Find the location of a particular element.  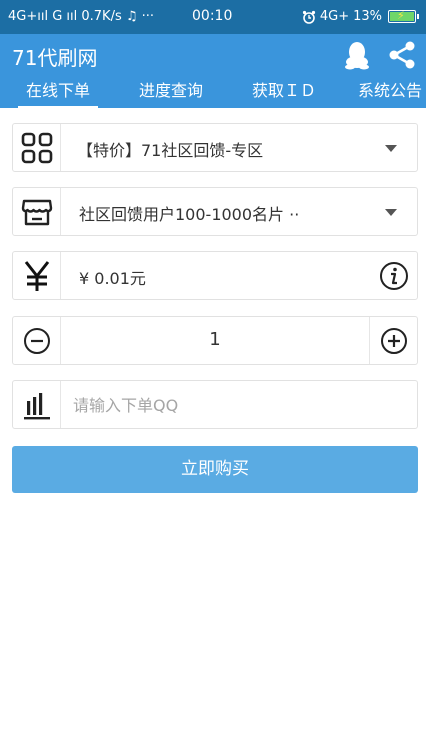

share-icon is located at coordinates (402, 55).